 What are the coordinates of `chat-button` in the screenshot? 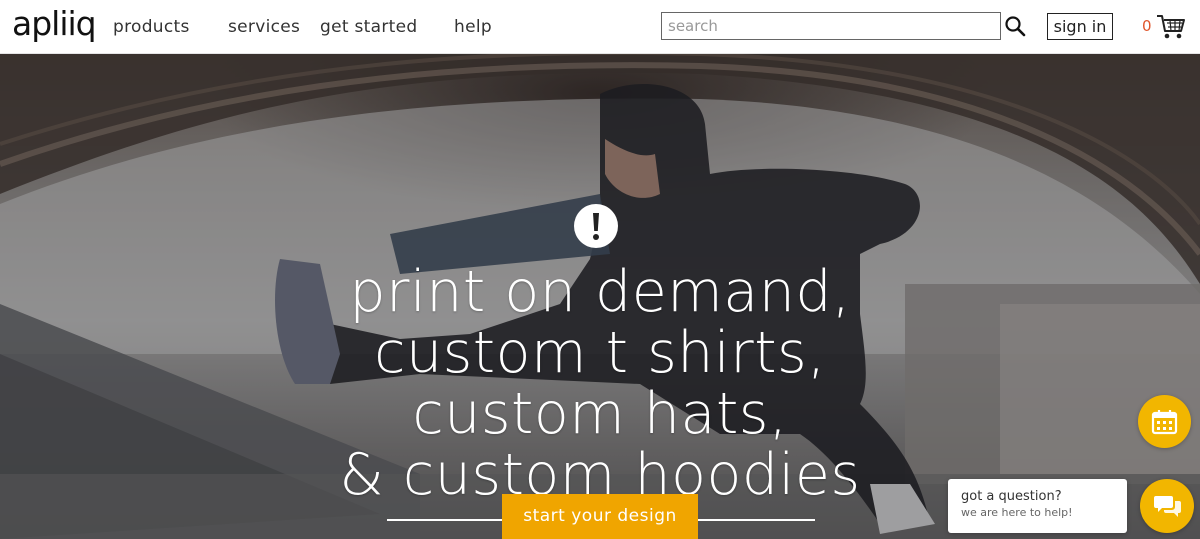 It's located at (1167, 506).